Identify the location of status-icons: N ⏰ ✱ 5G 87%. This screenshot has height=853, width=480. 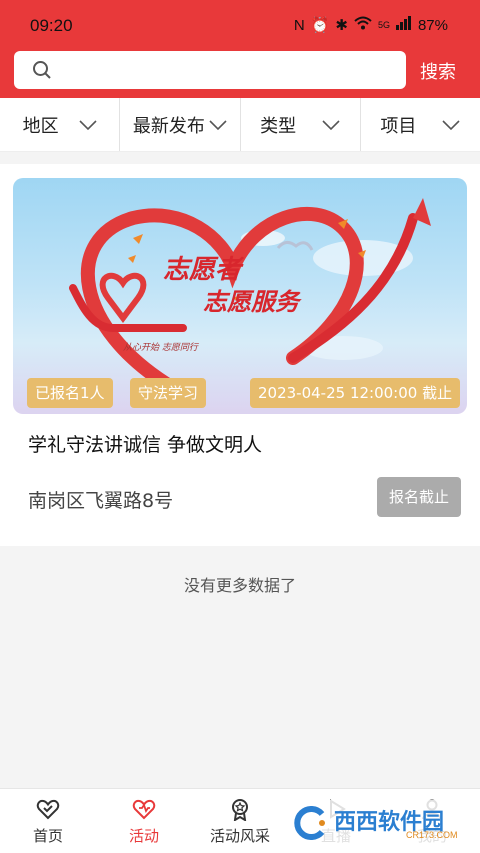
(371, 25).